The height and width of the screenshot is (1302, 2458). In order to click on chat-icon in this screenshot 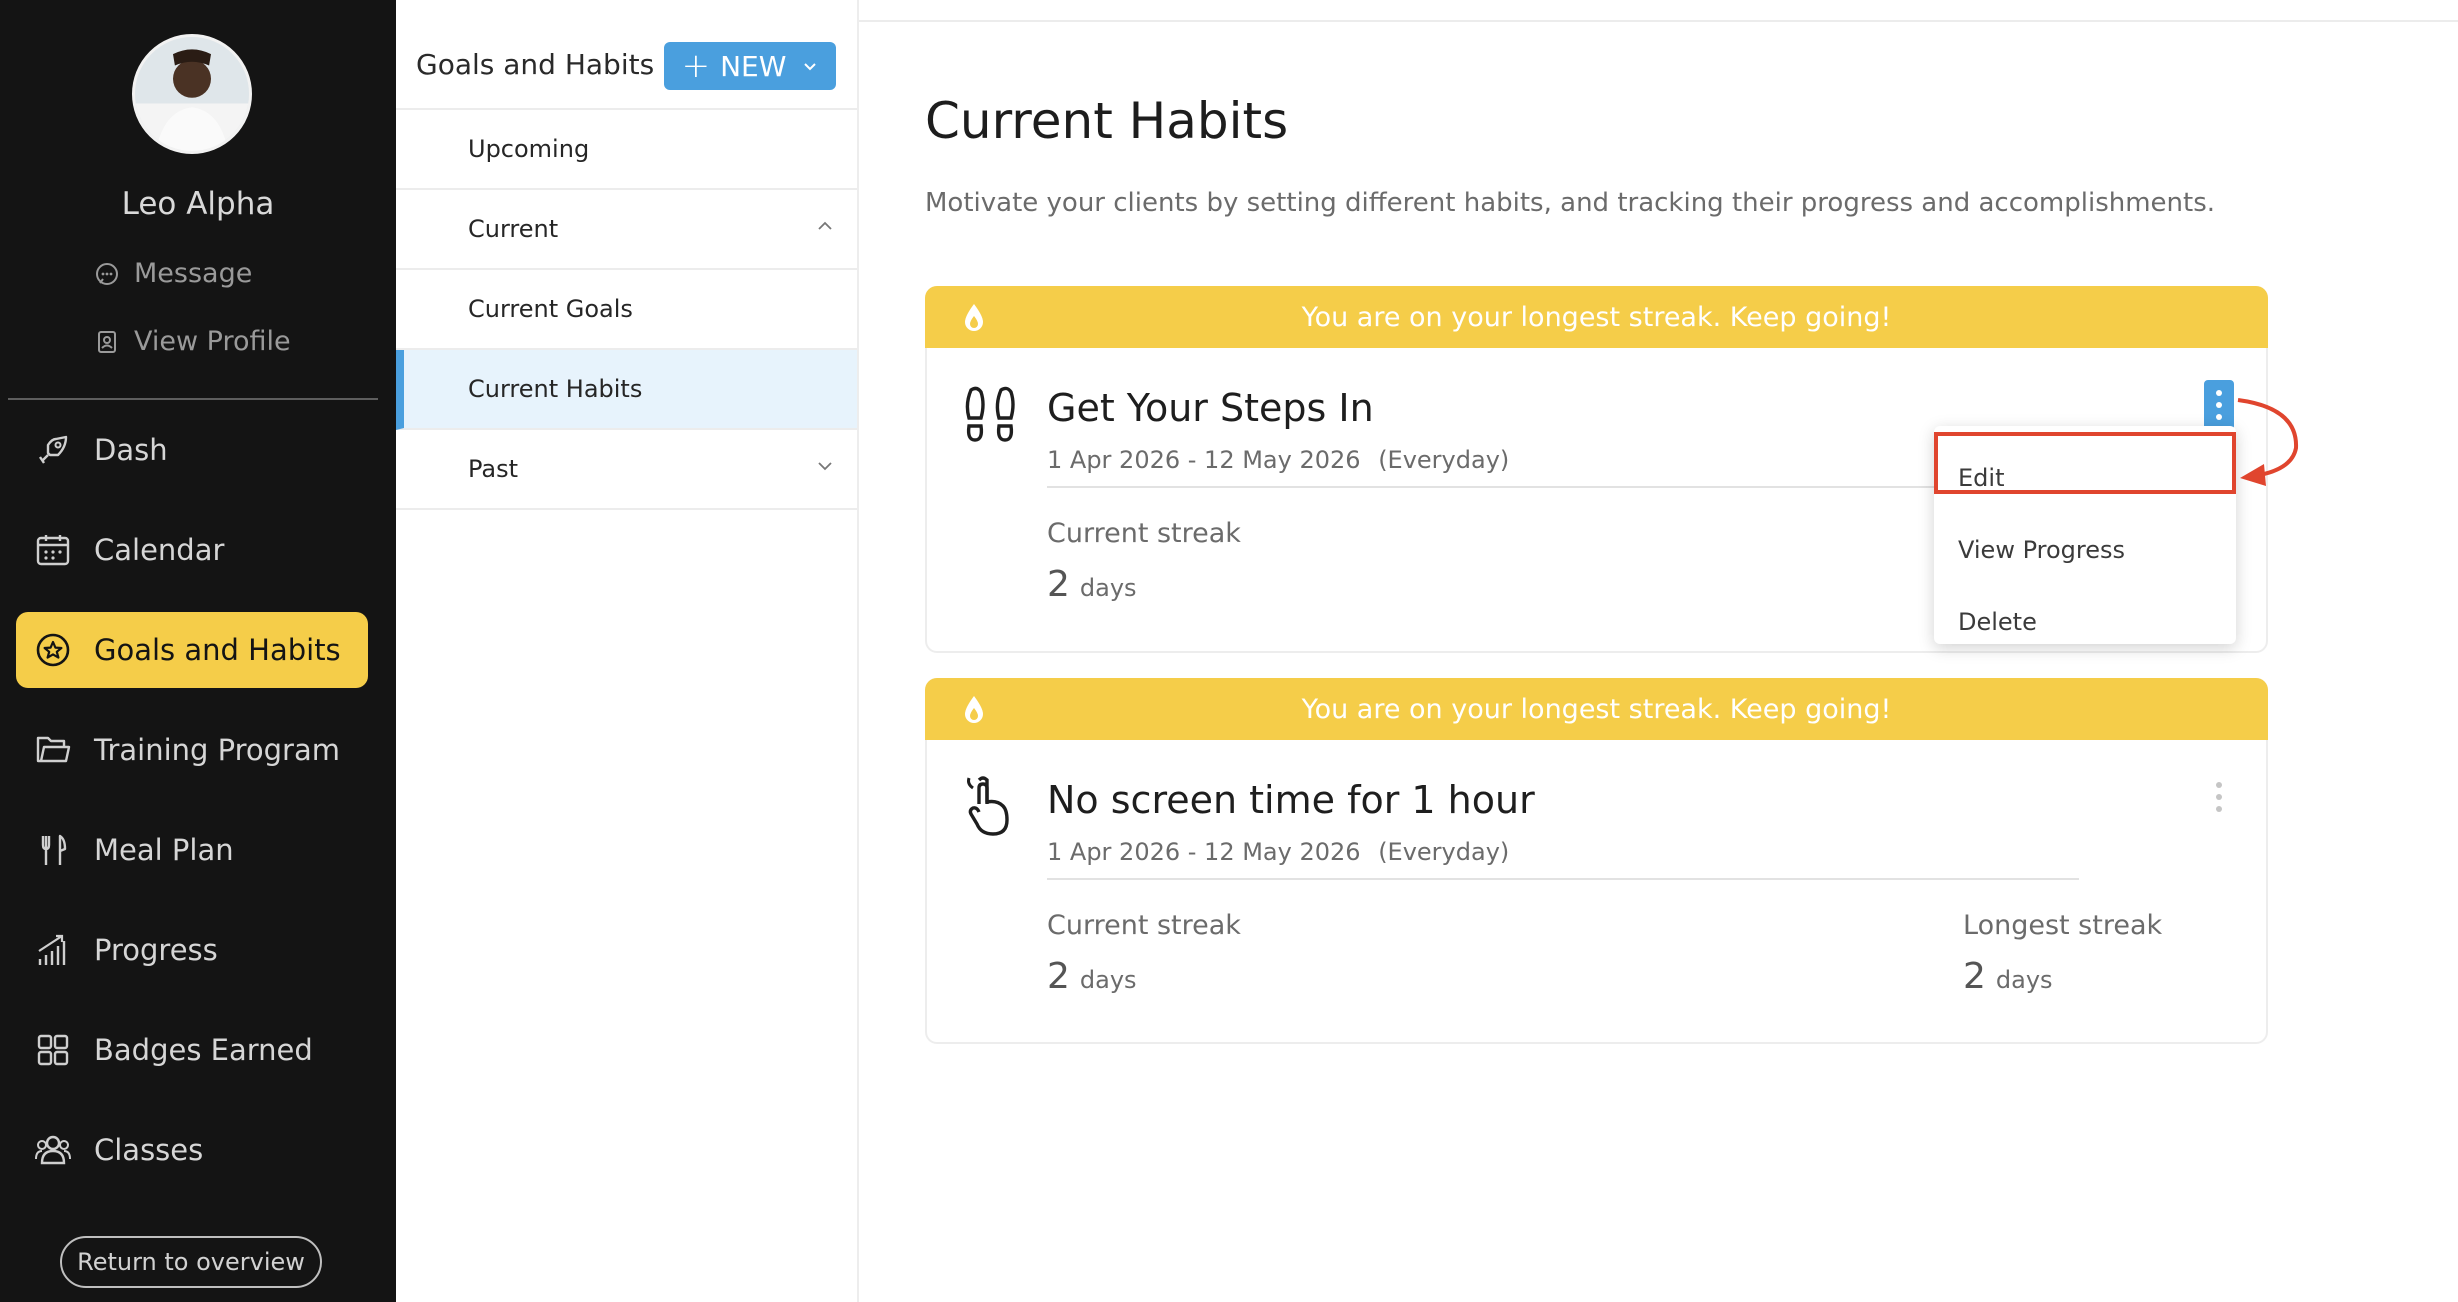, I will do `click(107, 273)`.